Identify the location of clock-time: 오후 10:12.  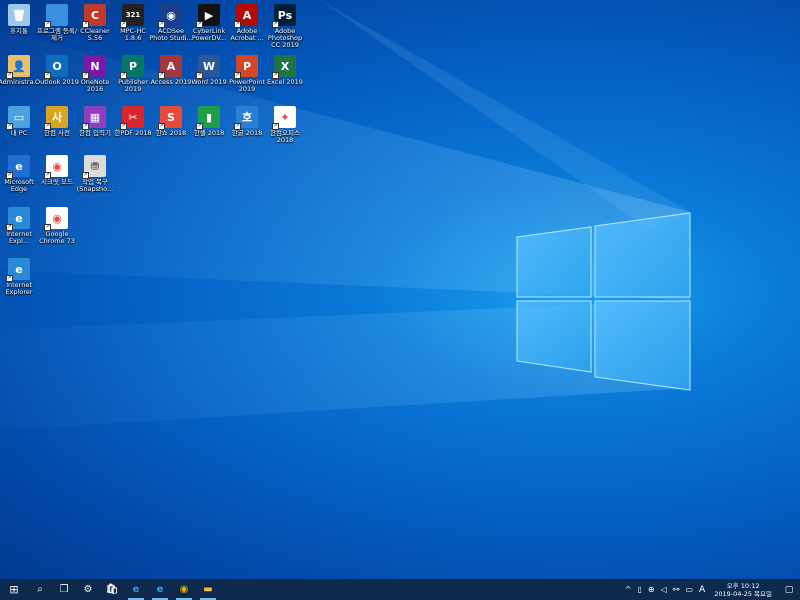
(743, 585).